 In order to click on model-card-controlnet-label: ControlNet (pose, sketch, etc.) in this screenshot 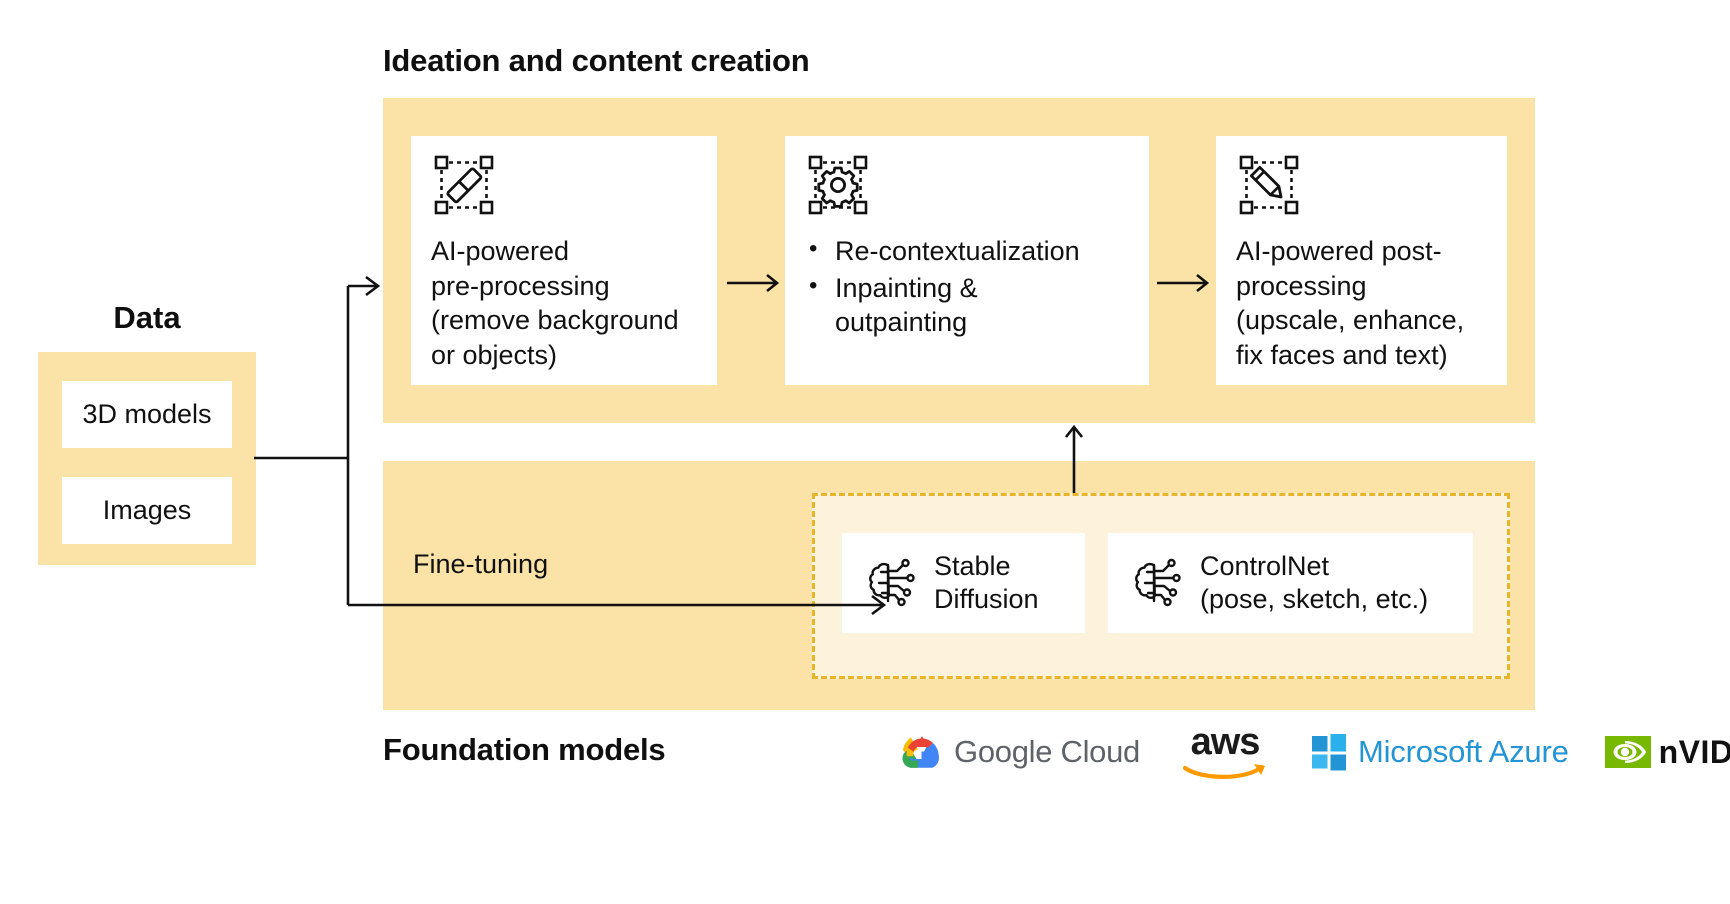, I will do `click(1314, 583)`.